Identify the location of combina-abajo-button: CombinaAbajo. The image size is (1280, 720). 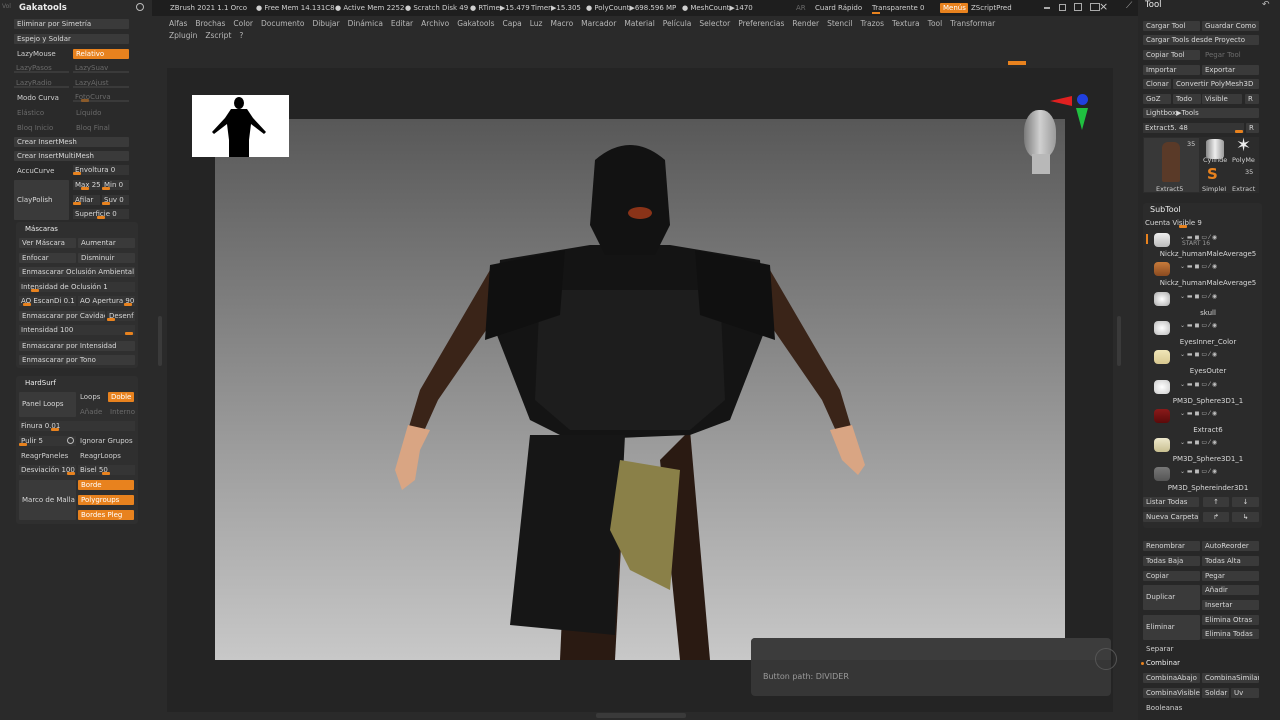
(1171, 678).